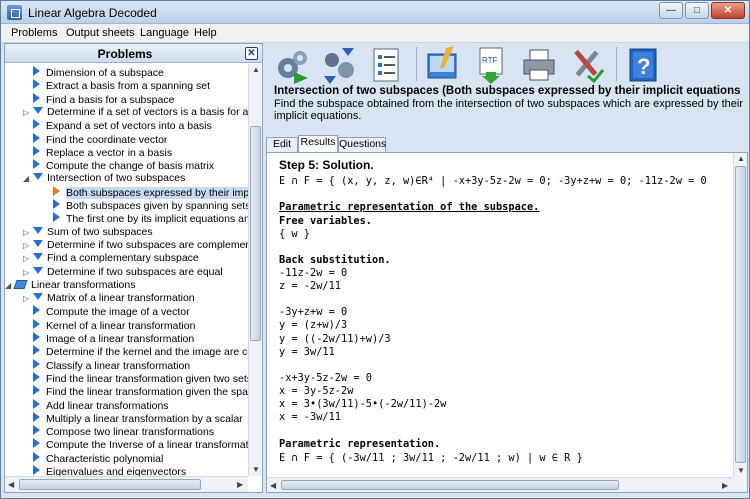  I want to click on tree-item-label: Sum of two subspaces, so click(100, 231).